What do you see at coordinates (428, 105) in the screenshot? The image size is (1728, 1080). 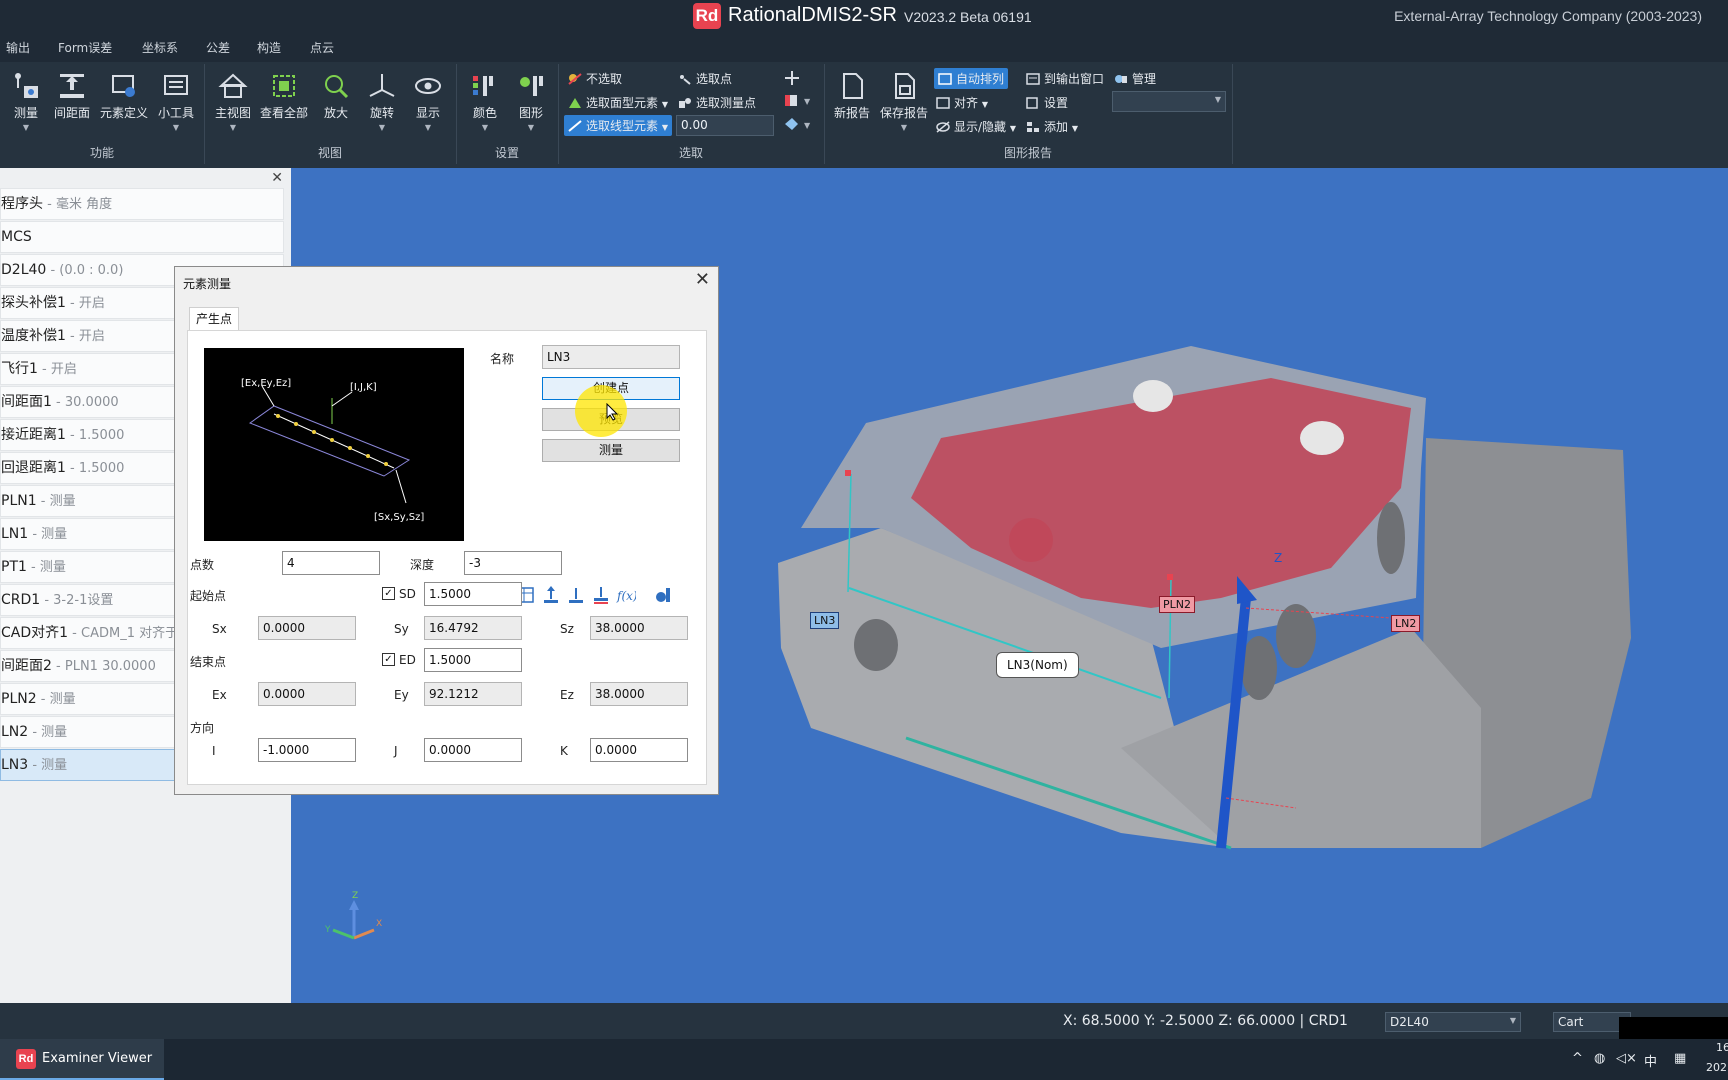 I see `display-button: 显示 ▼` at bounding box center [428, 105].